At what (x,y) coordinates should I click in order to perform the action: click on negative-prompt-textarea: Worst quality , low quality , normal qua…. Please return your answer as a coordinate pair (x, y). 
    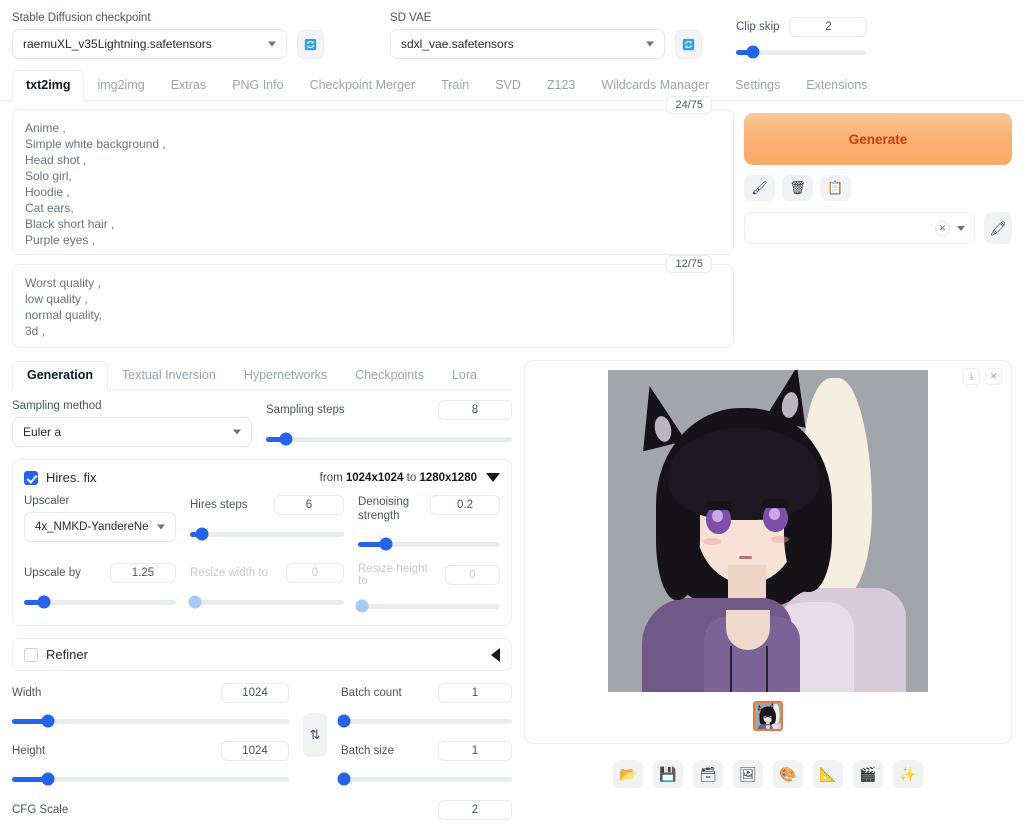
    Looking at the image, I should click on (373, 306).